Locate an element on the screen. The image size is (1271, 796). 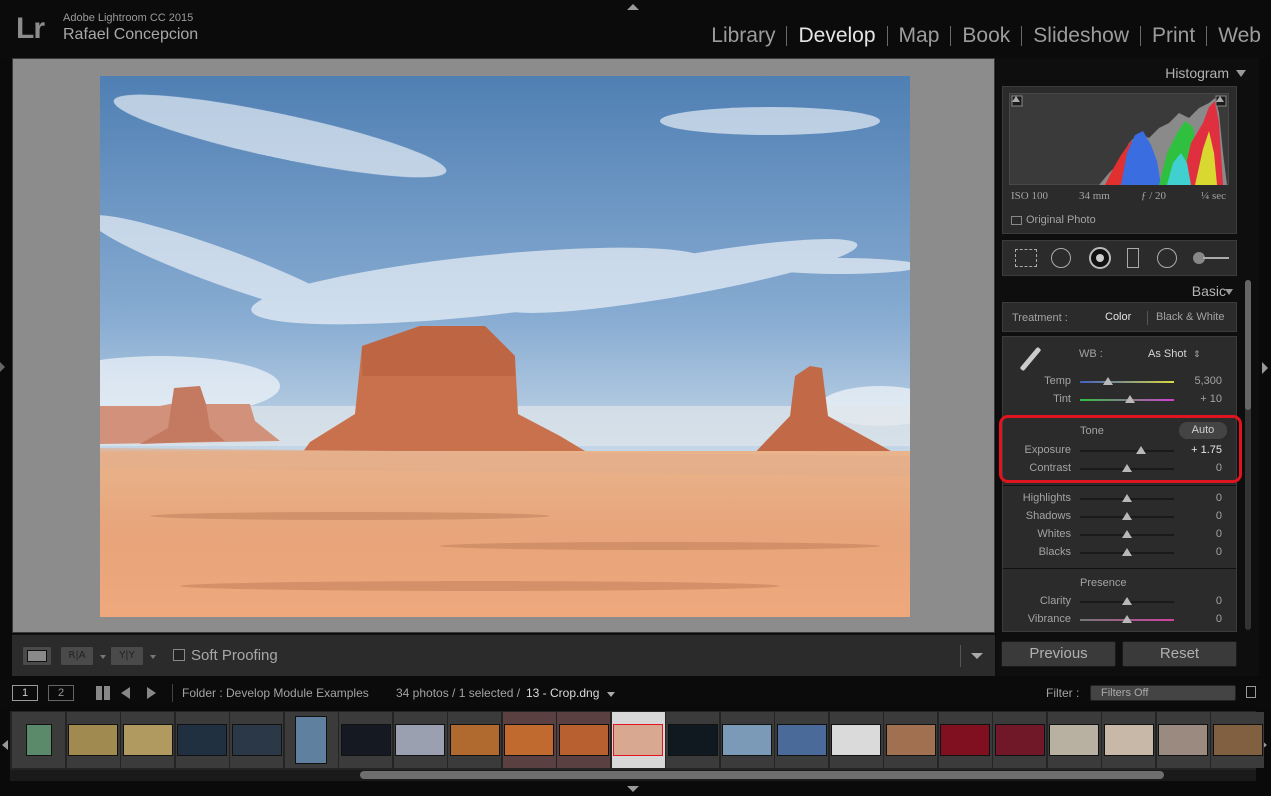
clarity-value: 0 is located at coordinates (1219, 601).